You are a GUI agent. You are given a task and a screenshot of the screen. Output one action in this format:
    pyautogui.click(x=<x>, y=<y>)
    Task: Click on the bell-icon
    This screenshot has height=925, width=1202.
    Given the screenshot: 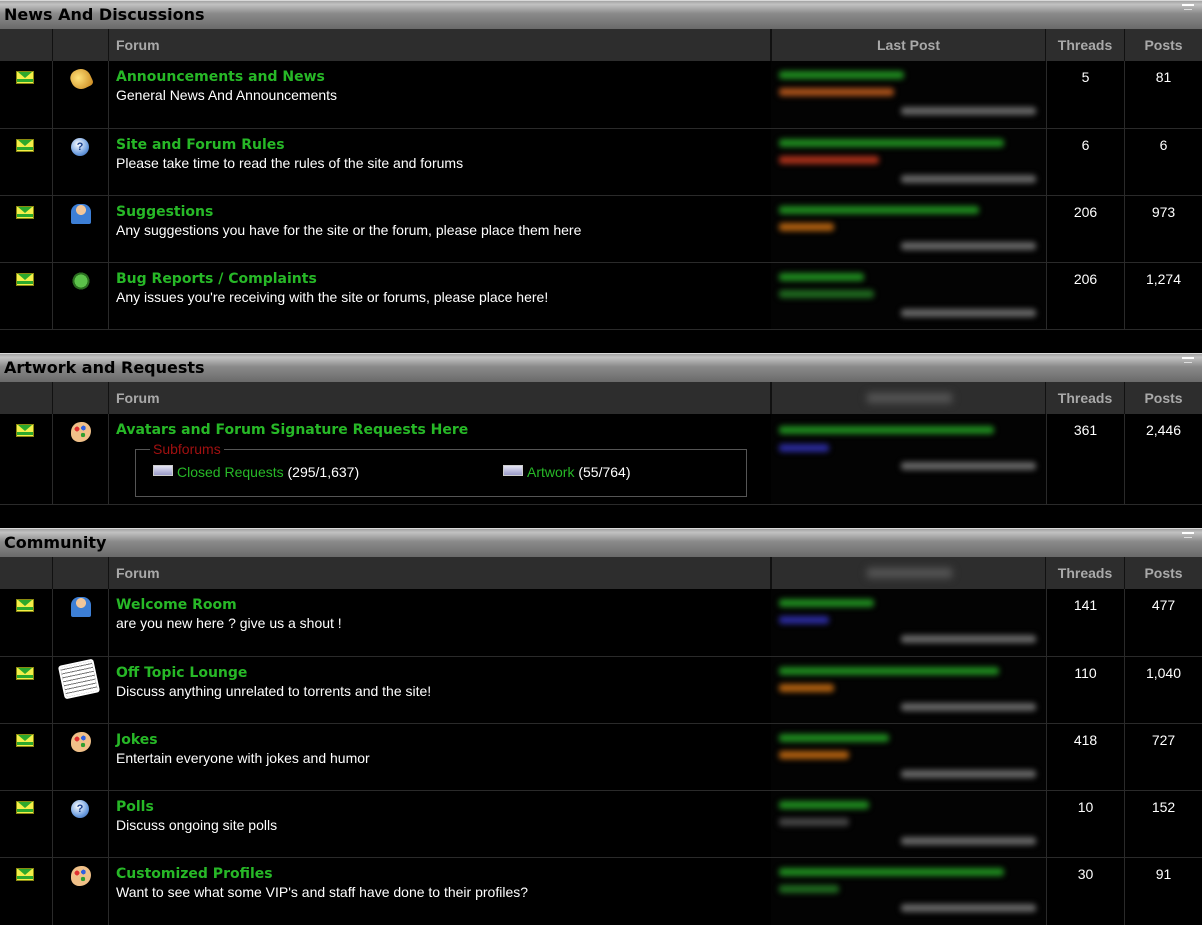 What is the action you would take?
    pyautogui.click(x=81, y=79)
    